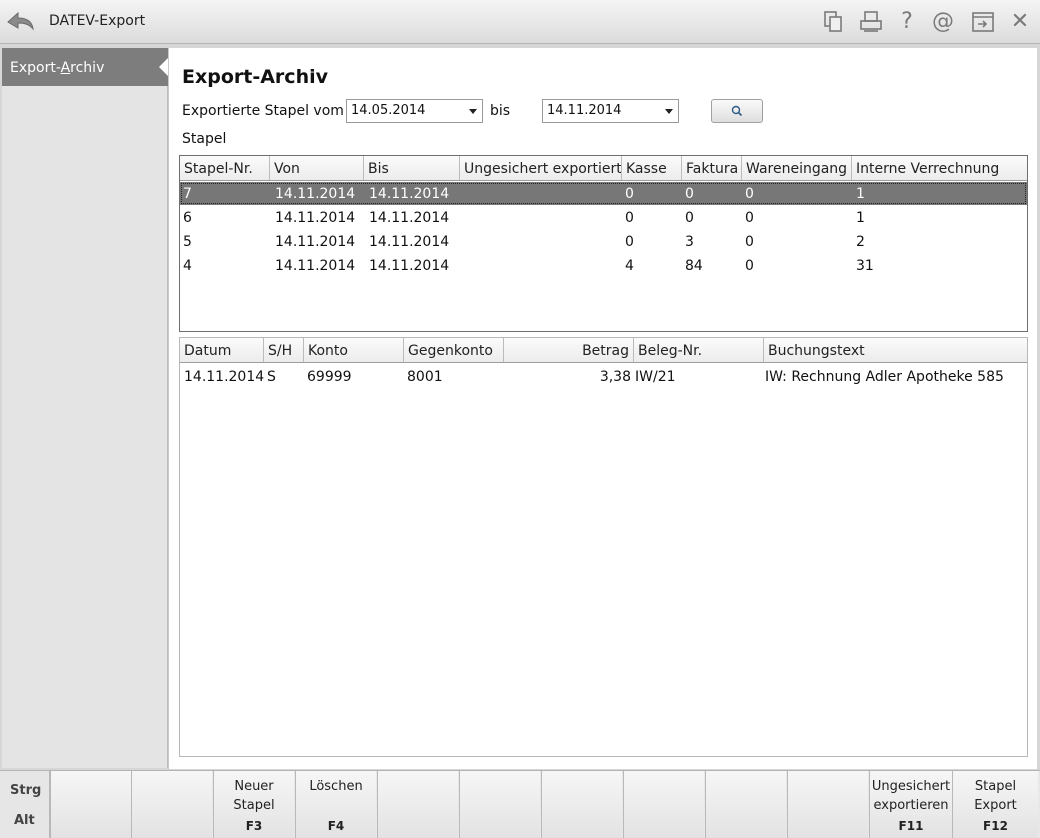 This screenshot has height=838, width=1040. Describe the element at coordinates (20, 21) in the screenshot. I see `back-button` at that location.